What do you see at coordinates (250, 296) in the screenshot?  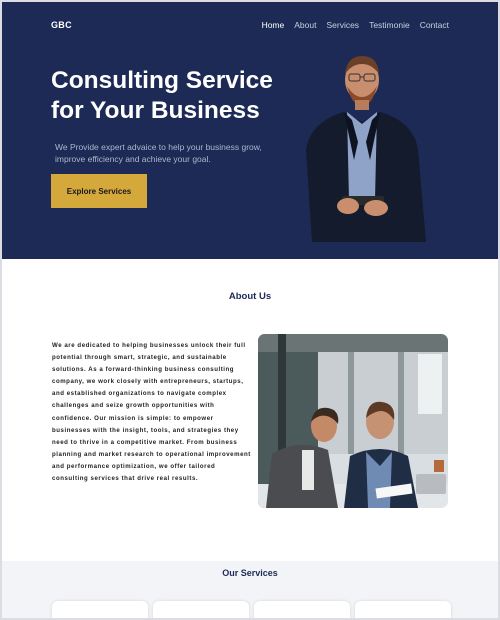 I see `about-title: About Us` at bounding box center [250, 296].